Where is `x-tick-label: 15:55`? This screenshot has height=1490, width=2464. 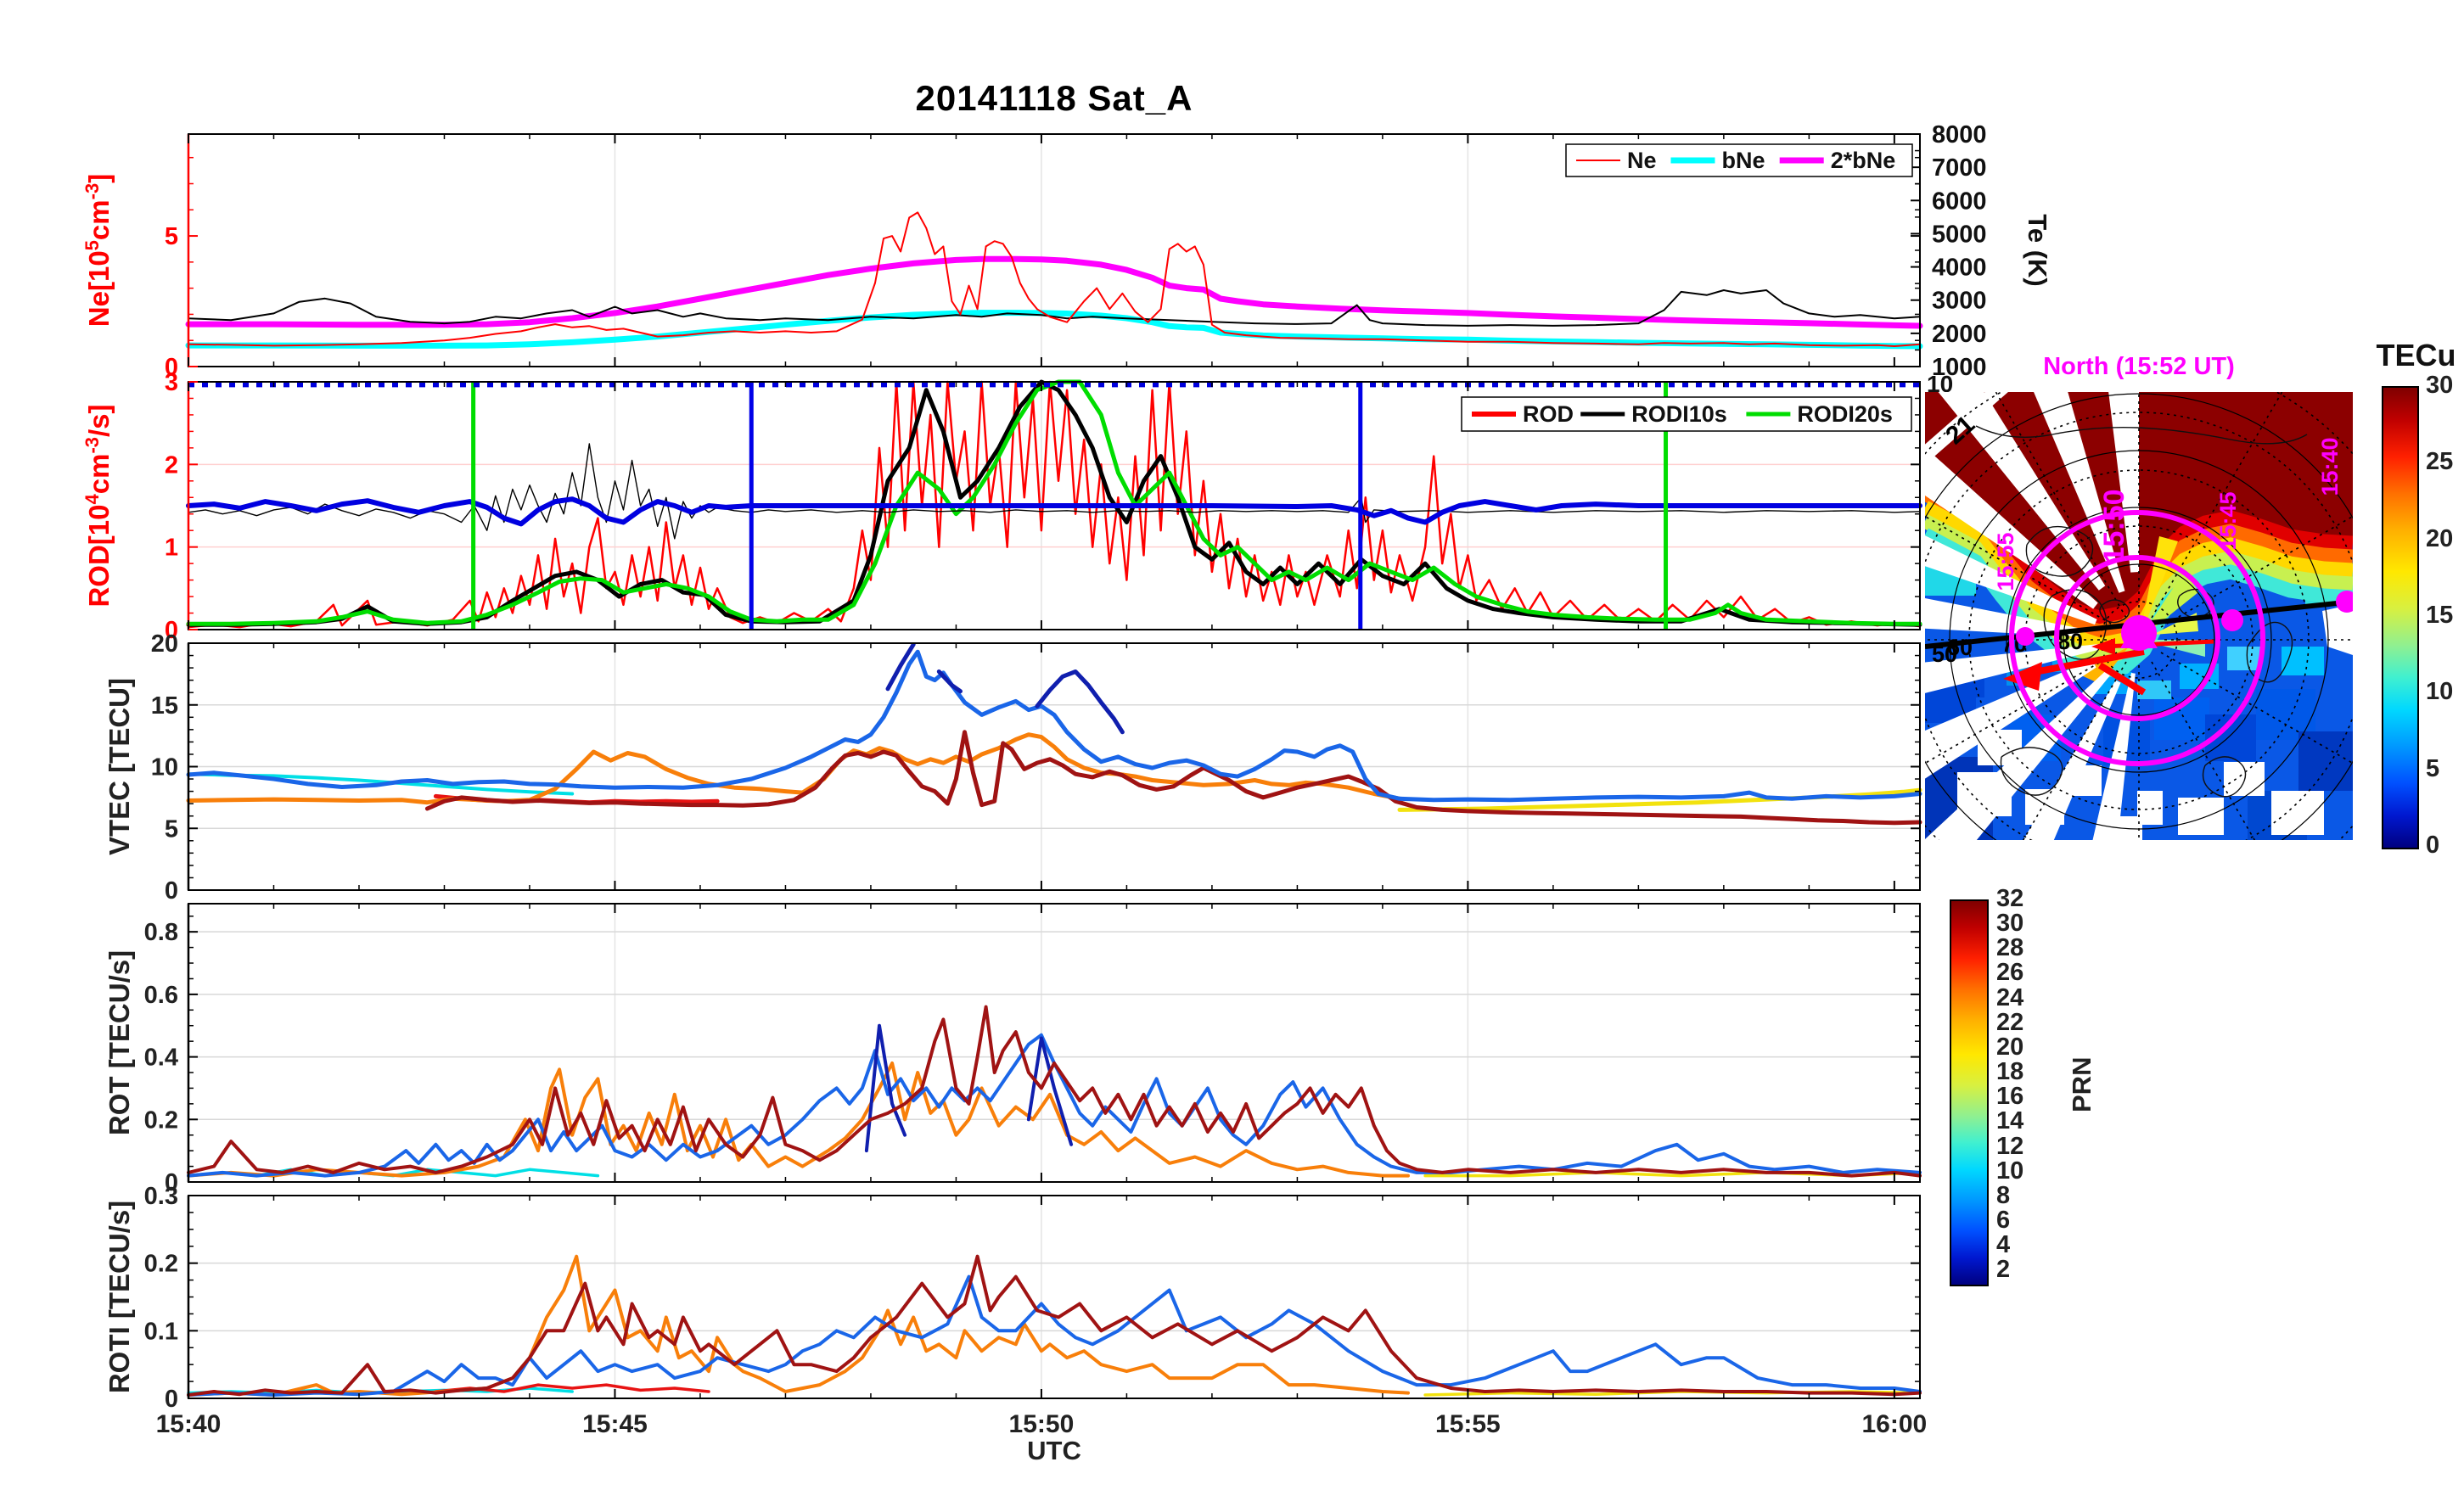 x-tick-label: 15:55 is located at coordinates (1468, 1424).